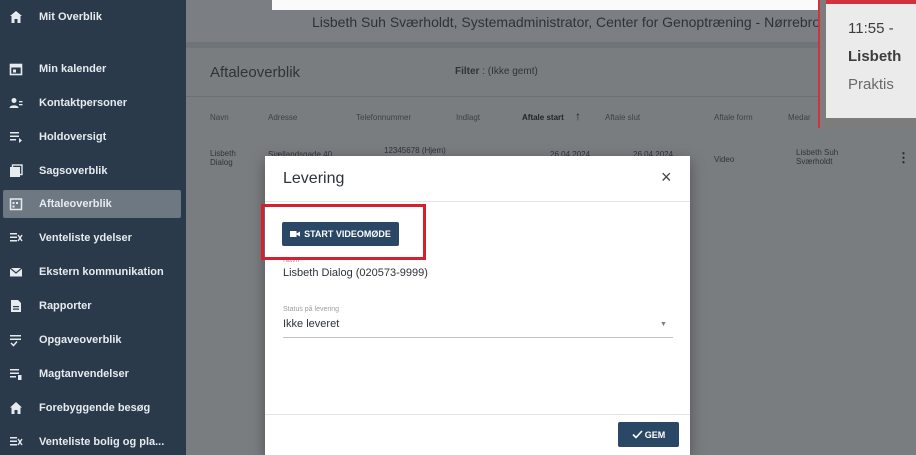  I want to click on sidebar-item-rapporter: Rapporter, so click(93, 306).